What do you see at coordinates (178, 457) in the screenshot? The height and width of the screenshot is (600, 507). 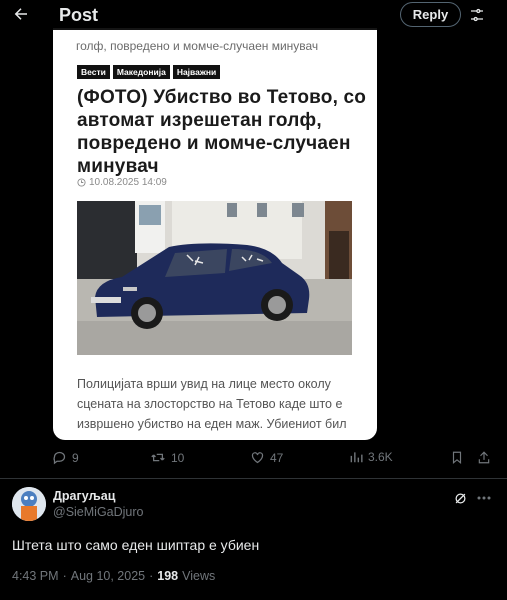 I see `repost-count: 10` at bounding box center [178, 457].